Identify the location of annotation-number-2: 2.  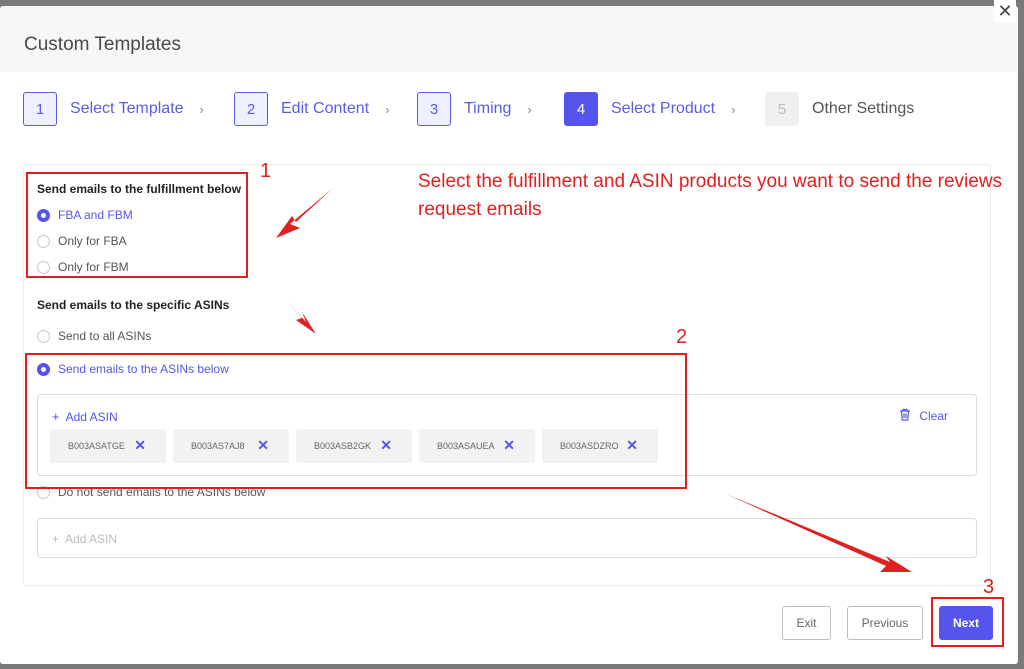
(682, 337).